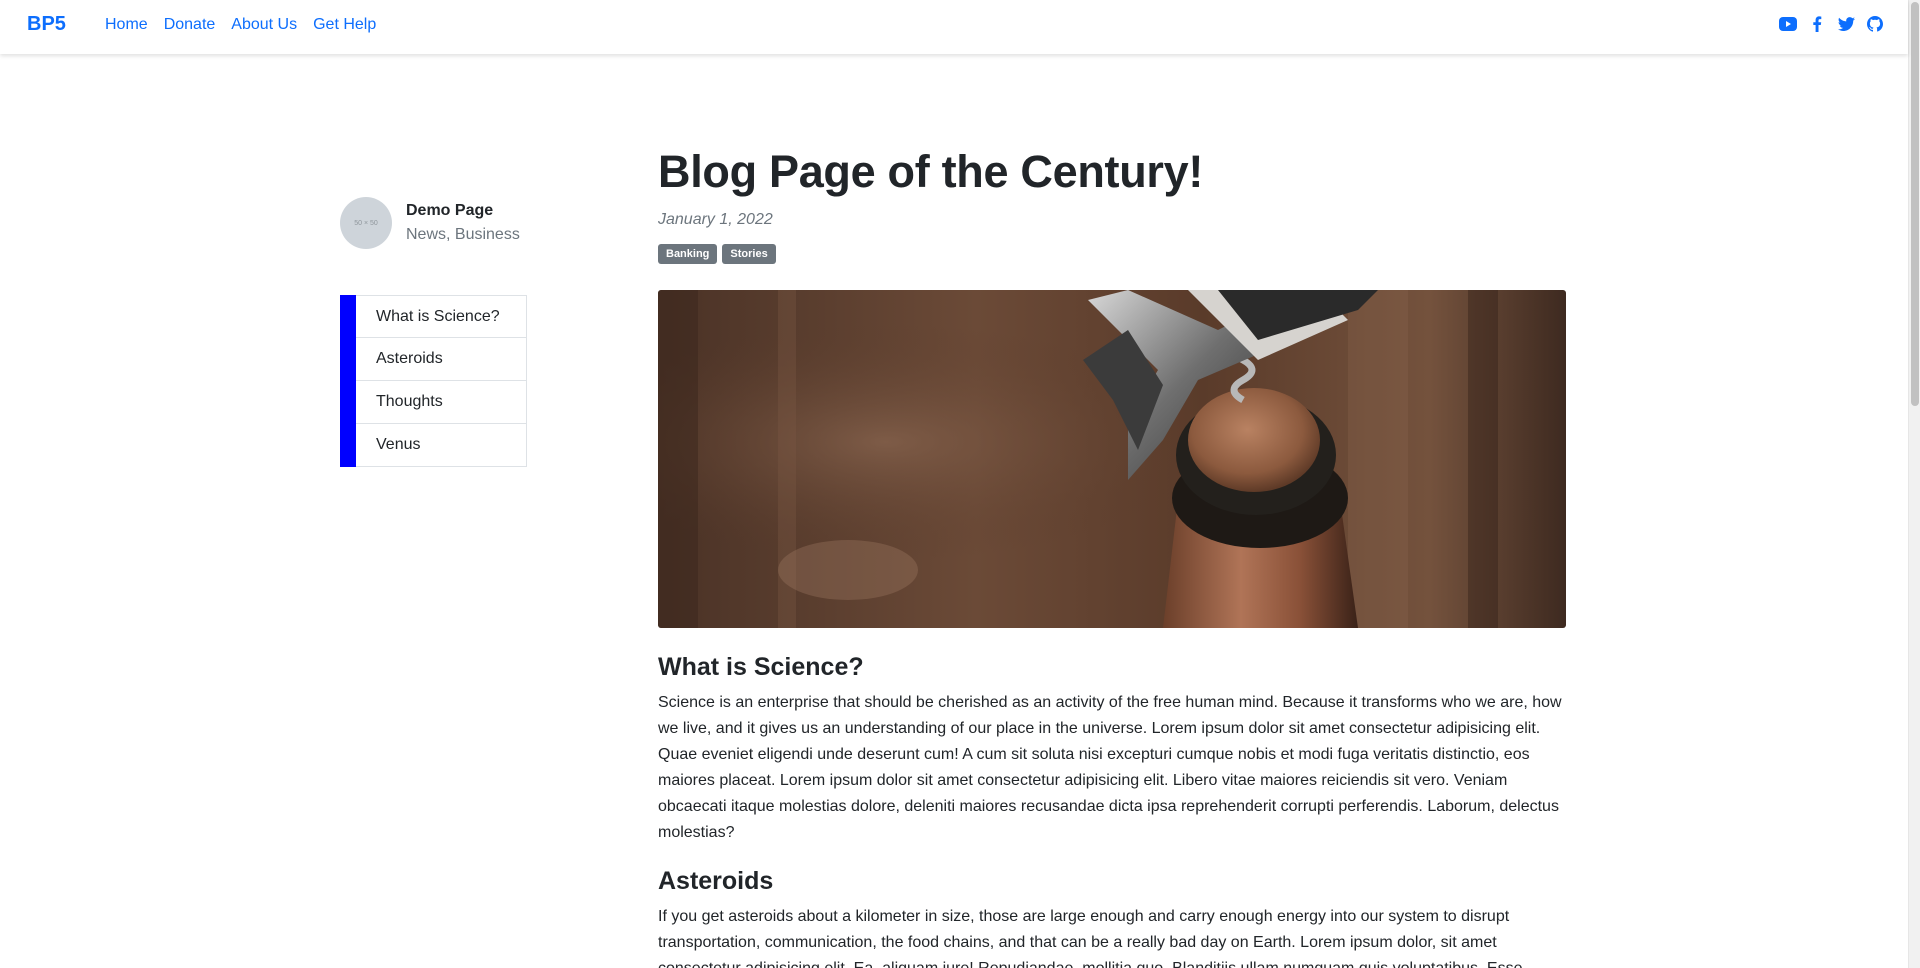  I want to click on nav-link-donate: Donate, so click(190, 25).